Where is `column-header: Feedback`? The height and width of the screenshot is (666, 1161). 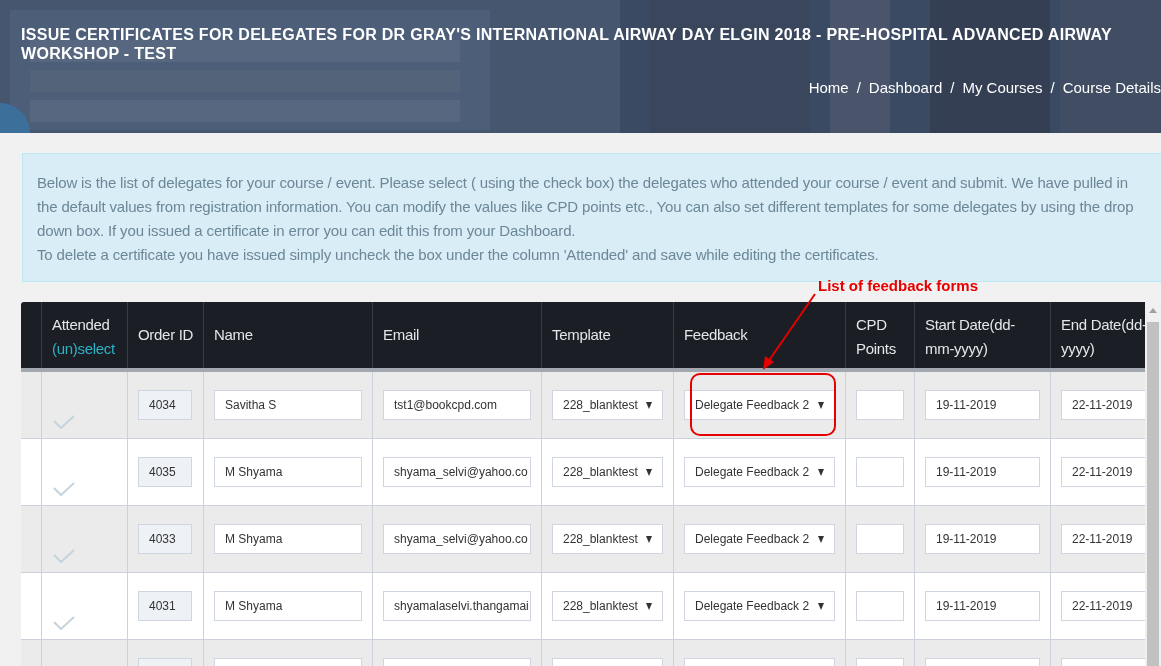
column-header: Feedback is located at coordinates (716, 334).